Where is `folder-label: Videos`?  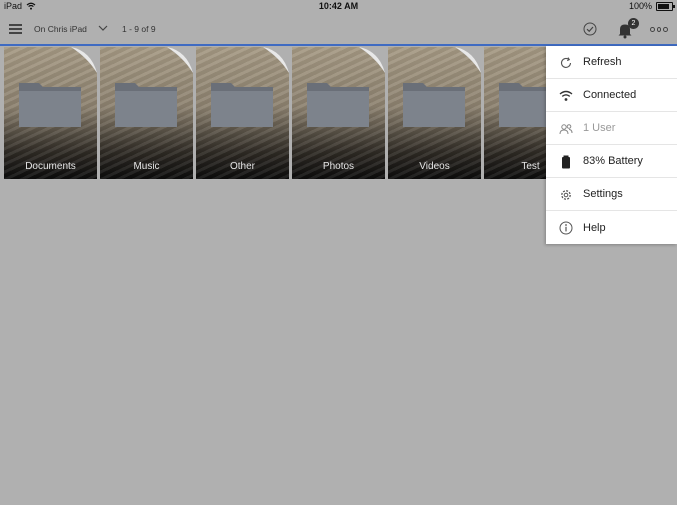
folder-label: Videos is located at coordinates (434, 166).